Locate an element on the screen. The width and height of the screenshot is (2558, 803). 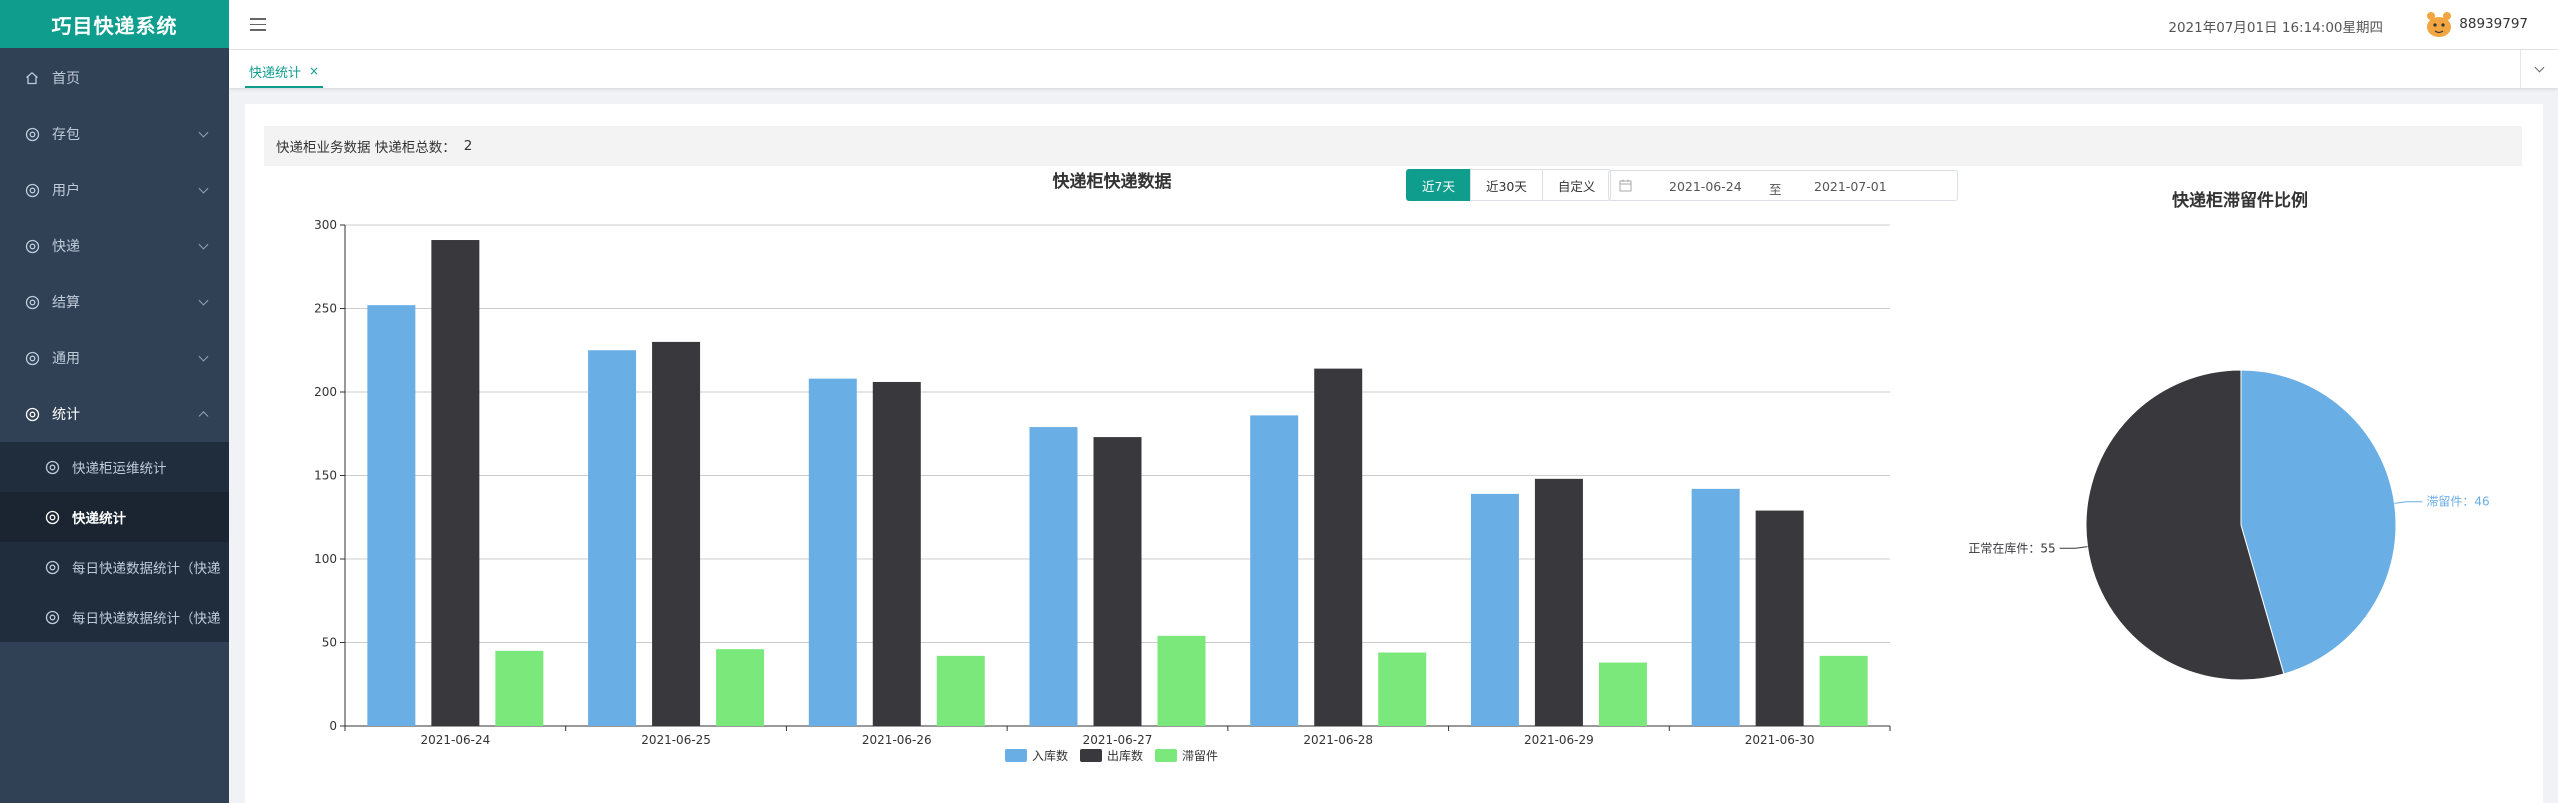
sidebar-item-storage: 存包 is located at coordinates (114, 134).